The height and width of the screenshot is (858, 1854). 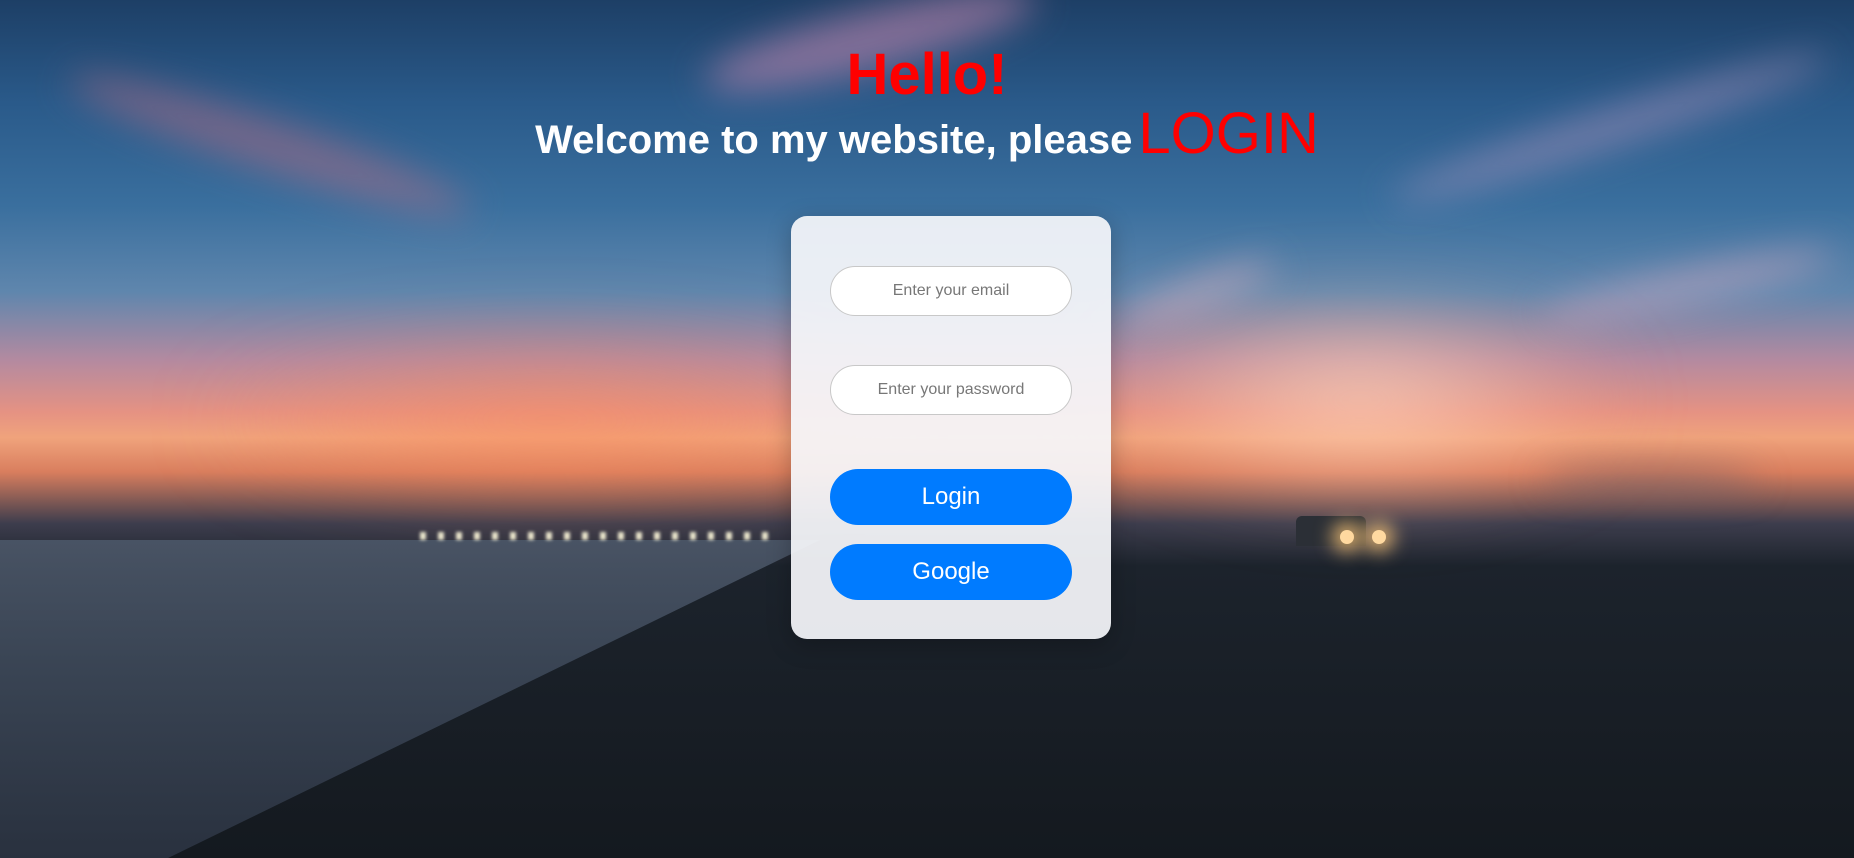 What do you see at coordinates (951, 291) in the screenshot?
I see `email-field` at bounding box center [951, 291].